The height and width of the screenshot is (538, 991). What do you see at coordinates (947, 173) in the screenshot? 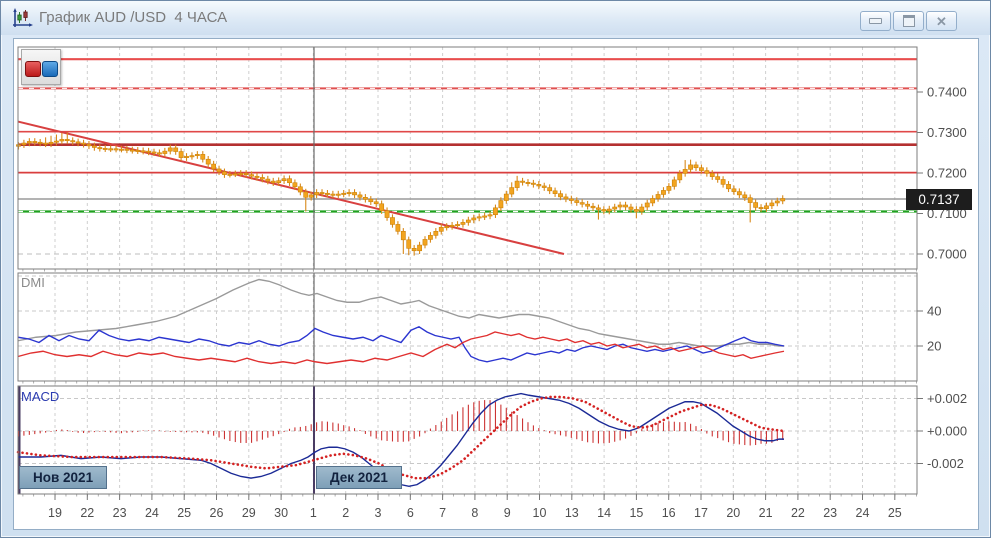
I see `price-axis-label: 0.7200` at bounding box center [947, 173].